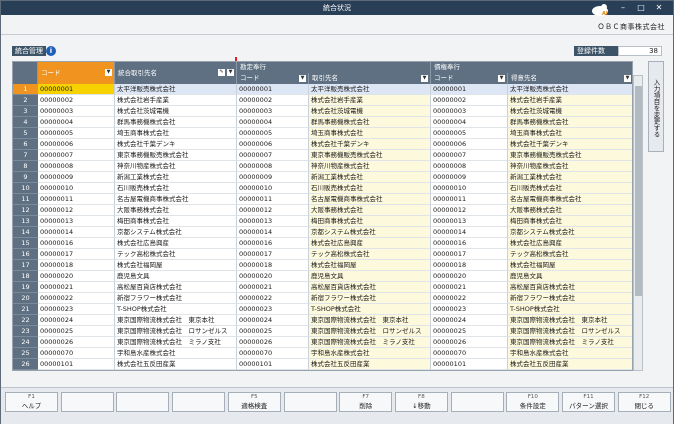  I want to click on table-cell: 神奈川物産株式会社, so click(176, 166).